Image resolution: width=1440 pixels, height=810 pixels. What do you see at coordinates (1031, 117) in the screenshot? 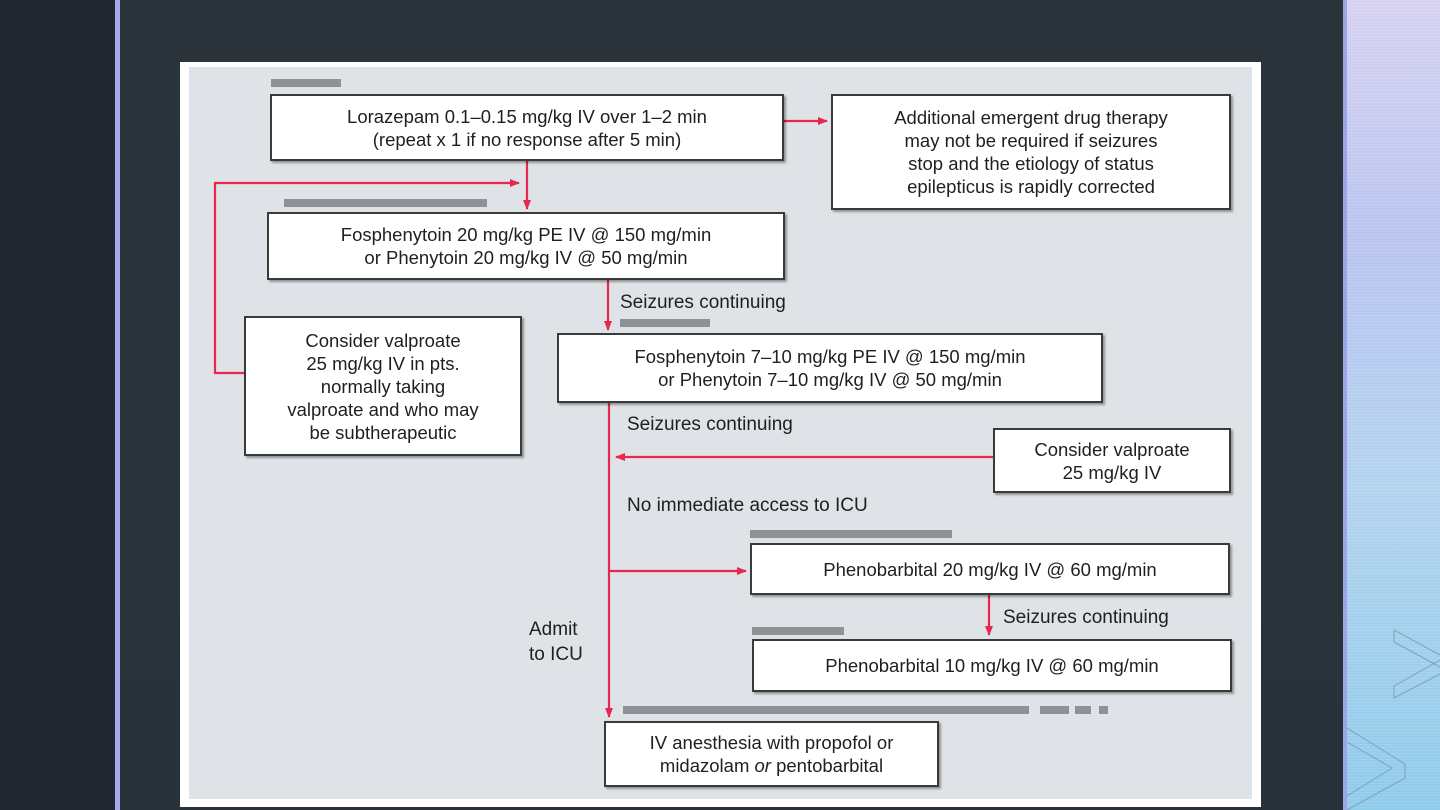
I see `box-text-line: Additional emergent drug therapy` at bounding box center [1031, 117].